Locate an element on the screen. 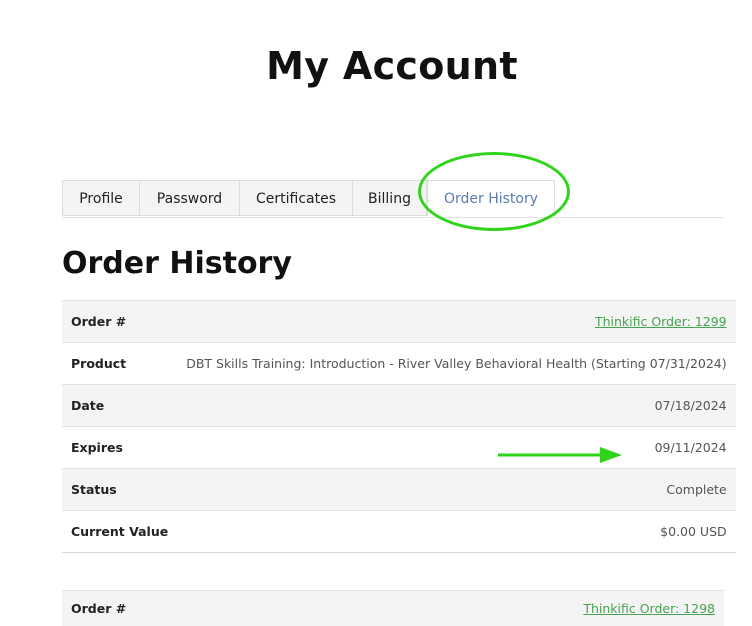 This screenshot has width=752, height=626. current-value-label: Current Value is located at coordinates (120, 531).